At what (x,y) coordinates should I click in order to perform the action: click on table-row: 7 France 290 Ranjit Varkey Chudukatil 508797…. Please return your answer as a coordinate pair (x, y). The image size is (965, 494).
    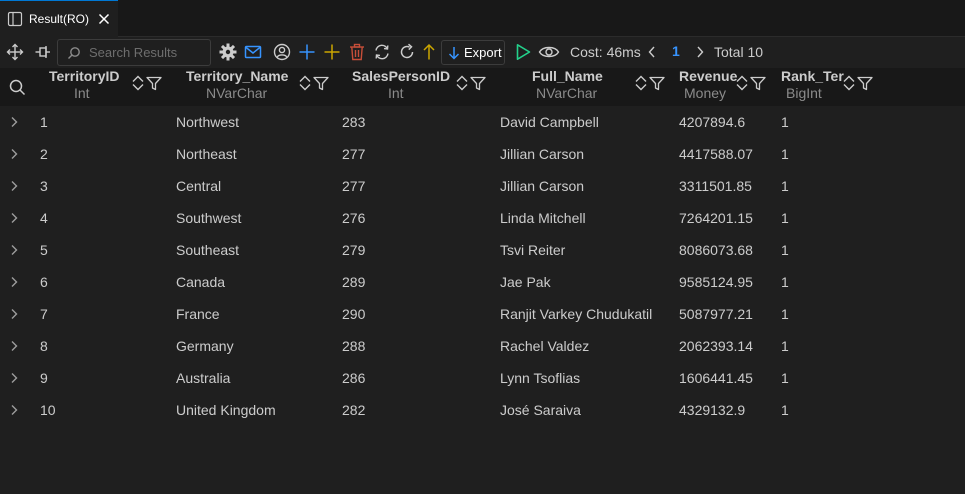
    Looking at the image, I should click on (482, 314).